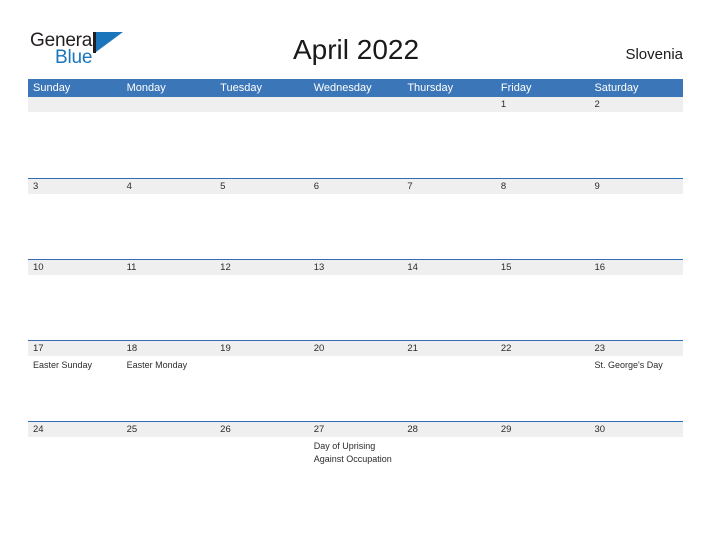 This screenshot has height=550, width=712. I want to click on calendar-day-cell: 18 Easter Monday, so click(168, 381).